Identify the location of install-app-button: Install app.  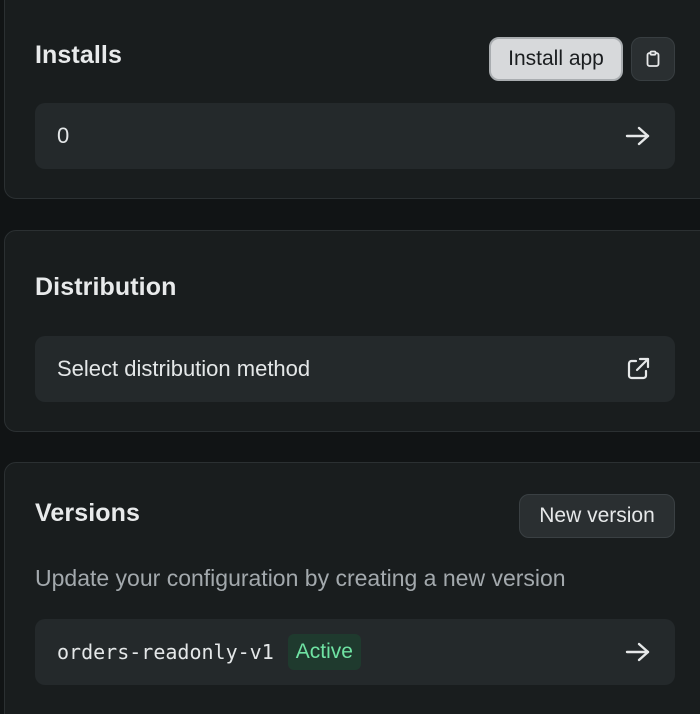
(556, 59).